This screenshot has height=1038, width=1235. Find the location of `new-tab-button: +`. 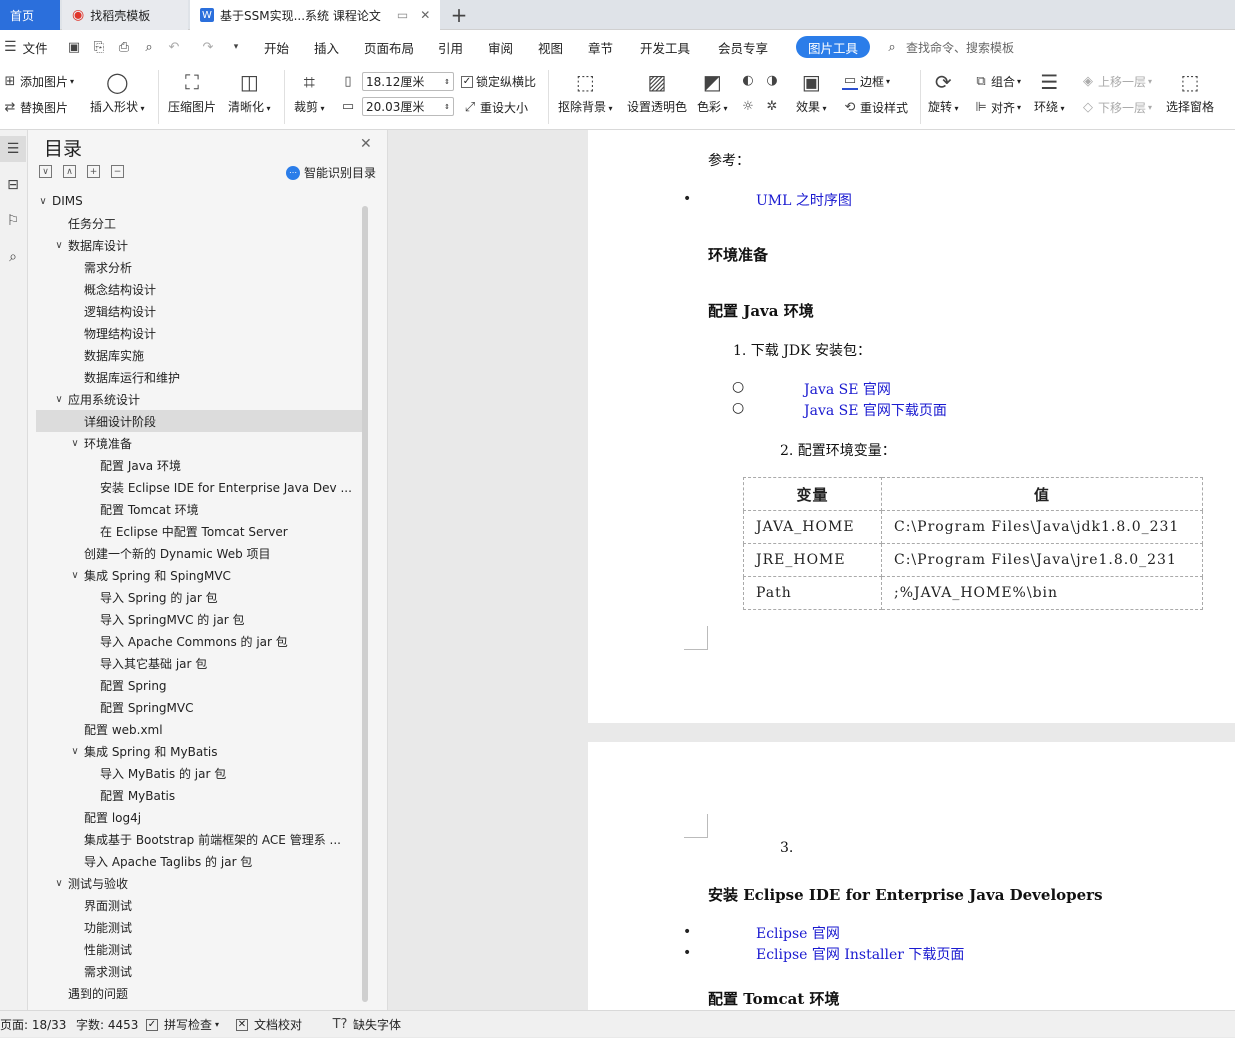

new-tab-button: + is located at coordinates (459, 15).